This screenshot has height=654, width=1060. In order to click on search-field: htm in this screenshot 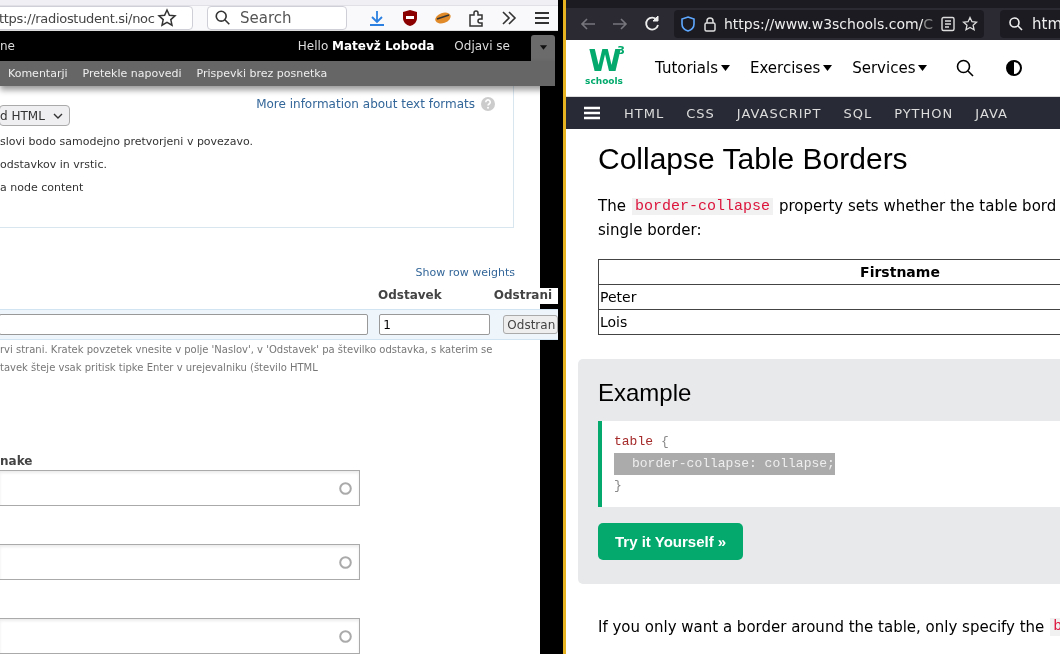, I will do `click(1030, 24)`.